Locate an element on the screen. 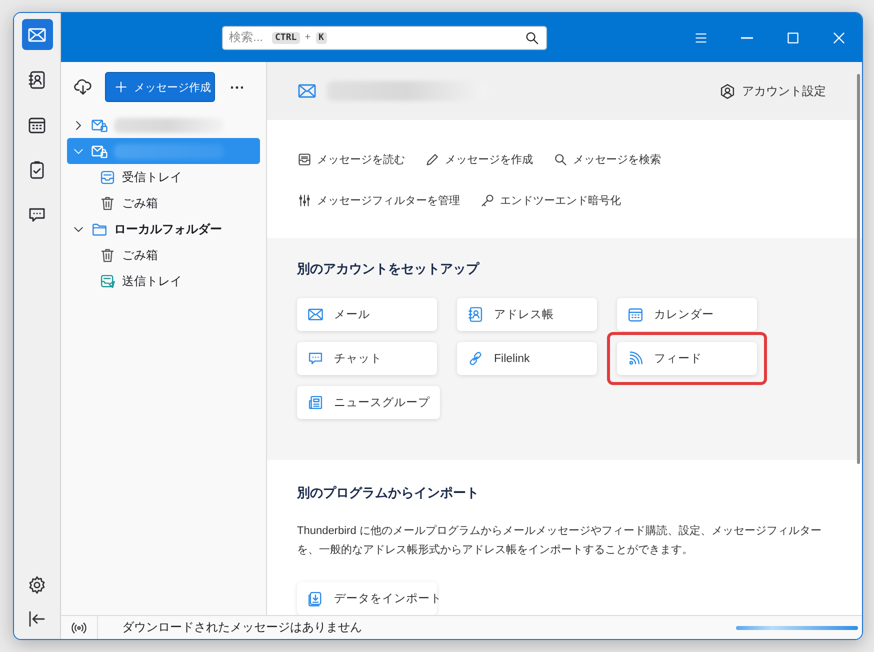  folder-label: 送信トレイ is located at coordinates (152, 281).